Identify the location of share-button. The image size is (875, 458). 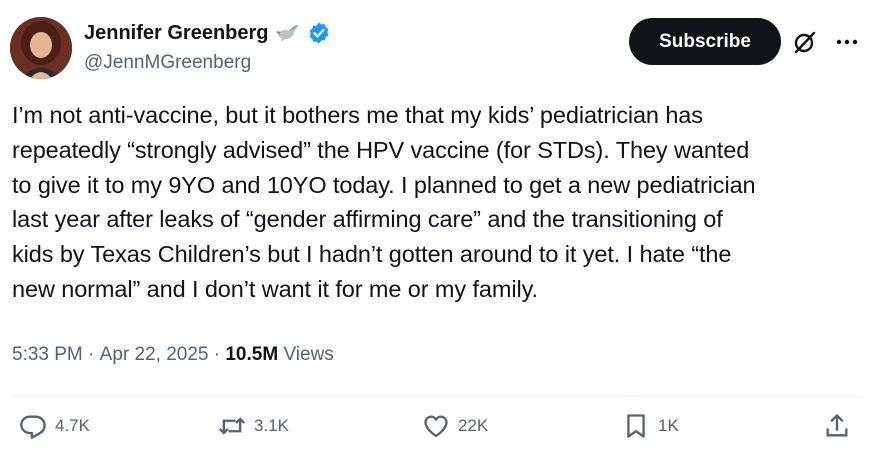
(837, 426).